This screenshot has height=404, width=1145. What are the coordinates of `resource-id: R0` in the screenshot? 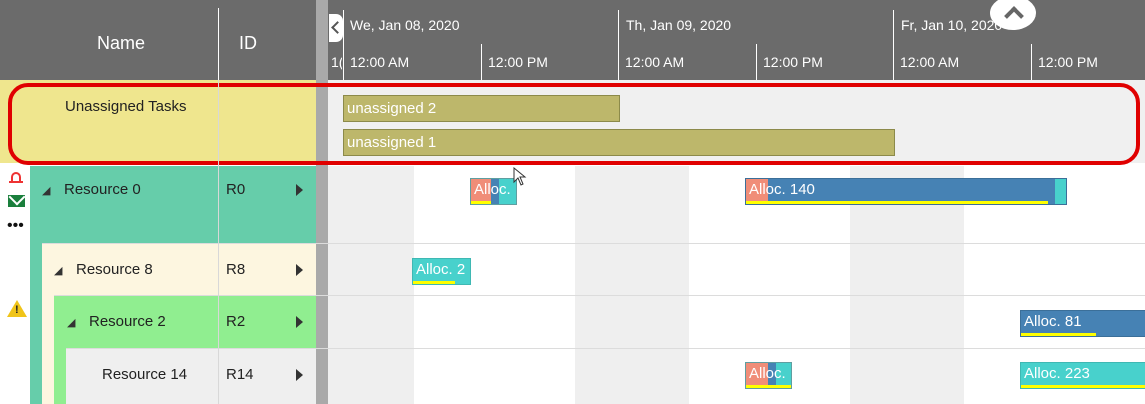 It's located at (236, 189).